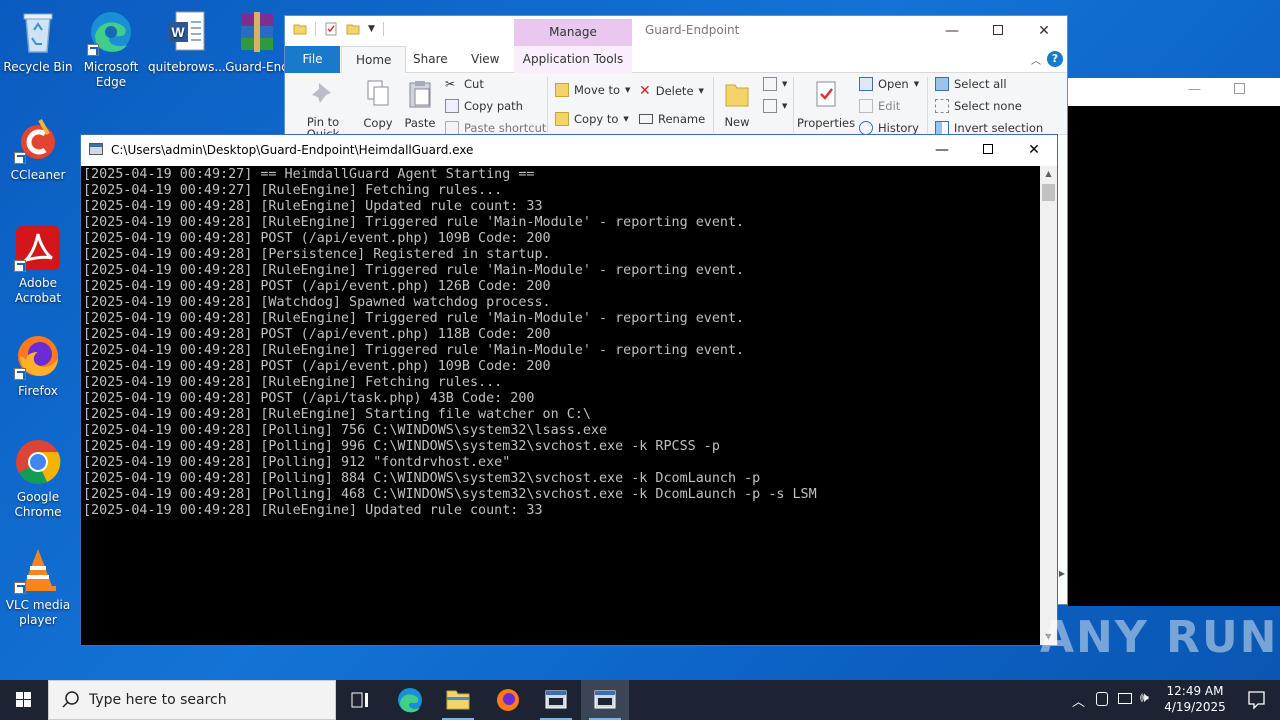  Describe the element at coordinates (38, 265) in the screenshot. I see `desktop-icon-adobe-acrobat: Adobe Acrobat` at that location.